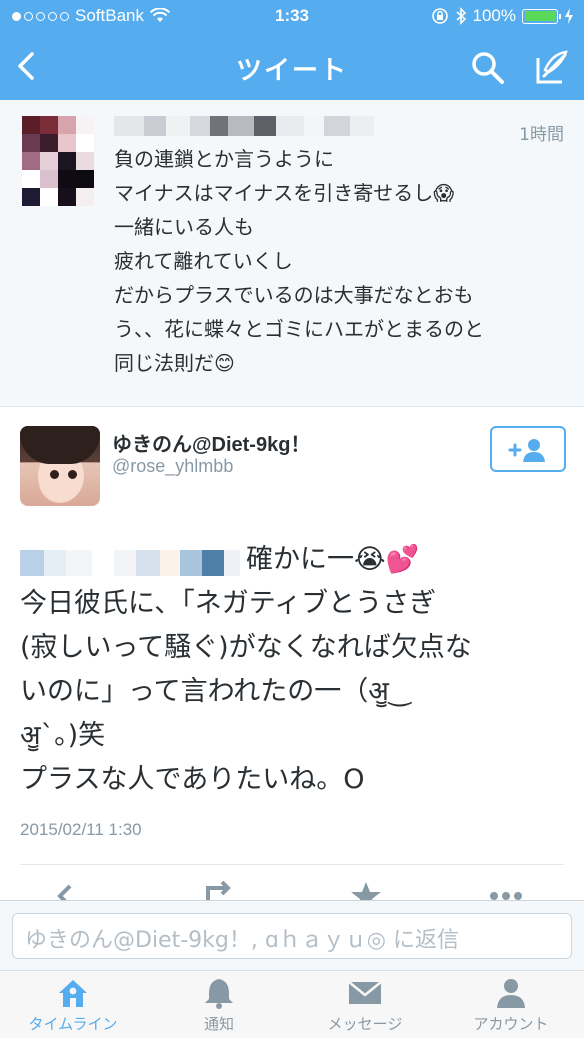 This screenshot has width=584, height=1038. Describe the element at coordinates (460, 16) in the screenshot. I see `bluetooth-icon` at that location.